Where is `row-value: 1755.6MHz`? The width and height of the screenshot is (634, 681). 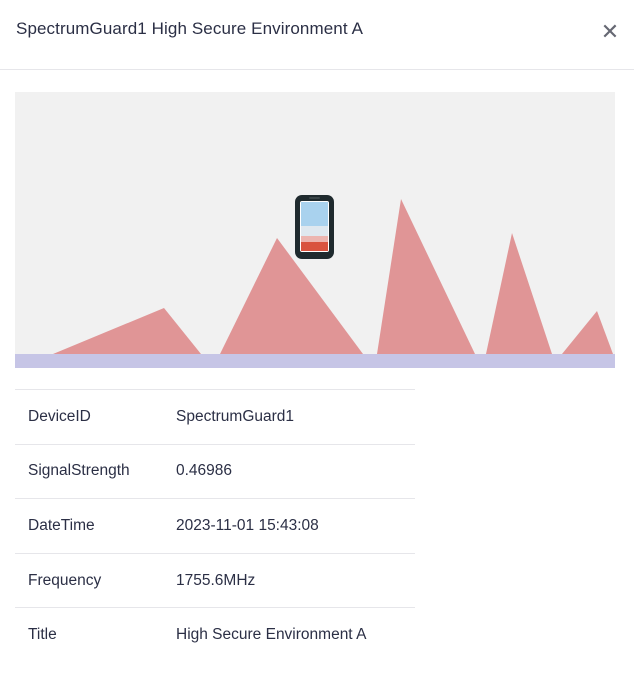
row-value: 1755.6MHz is located at coordinates (216, 580).